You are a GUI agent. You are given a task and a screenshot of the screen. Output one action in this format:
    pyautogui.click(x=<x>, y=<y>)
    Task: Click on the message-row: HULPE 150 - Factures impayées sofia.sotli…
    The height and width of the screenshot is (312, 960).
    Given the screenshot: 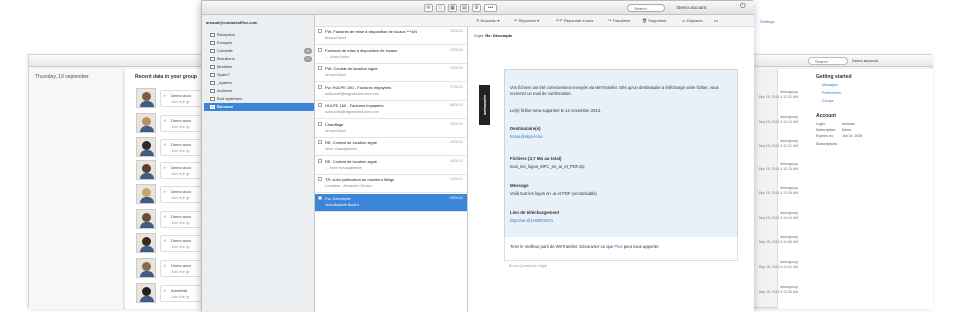 What is the action you would take?
    pyautogui.click(x=391, y=110)
    